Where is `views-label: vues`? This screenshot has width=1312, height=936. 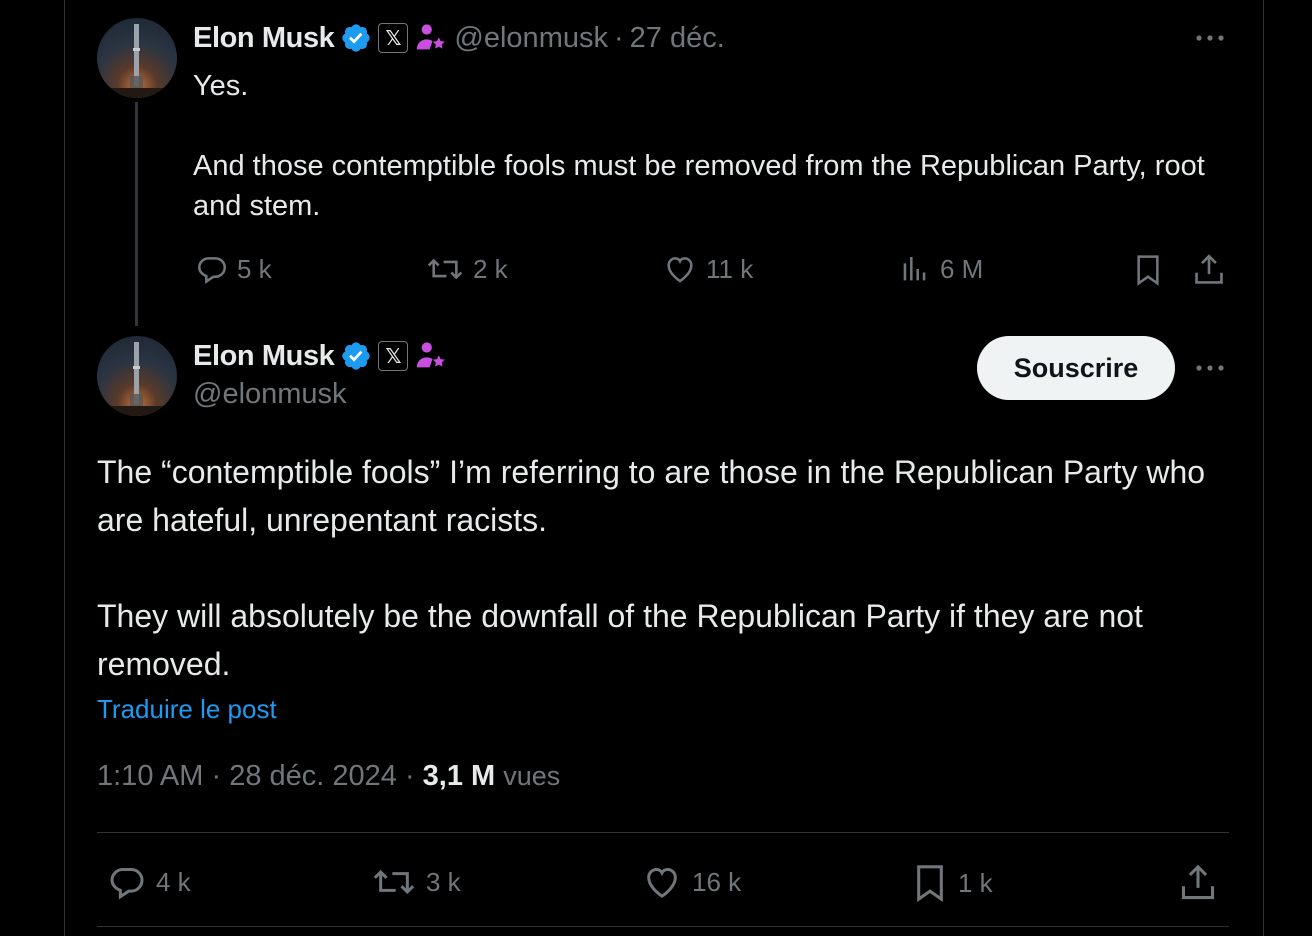
views-label: vues is located at coordinates (532, 776).